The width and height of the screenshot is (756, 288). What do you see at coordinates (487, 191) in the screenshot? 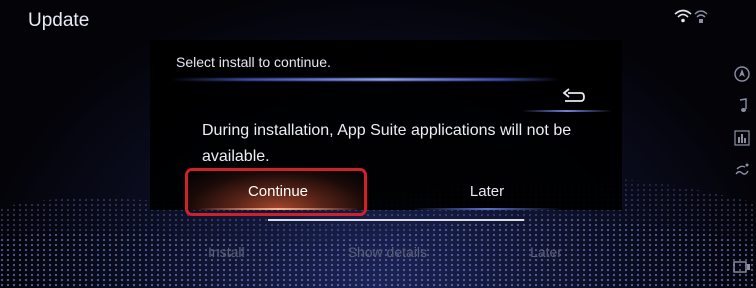
I see `later-button: Later` at bounding box center [487, 191].